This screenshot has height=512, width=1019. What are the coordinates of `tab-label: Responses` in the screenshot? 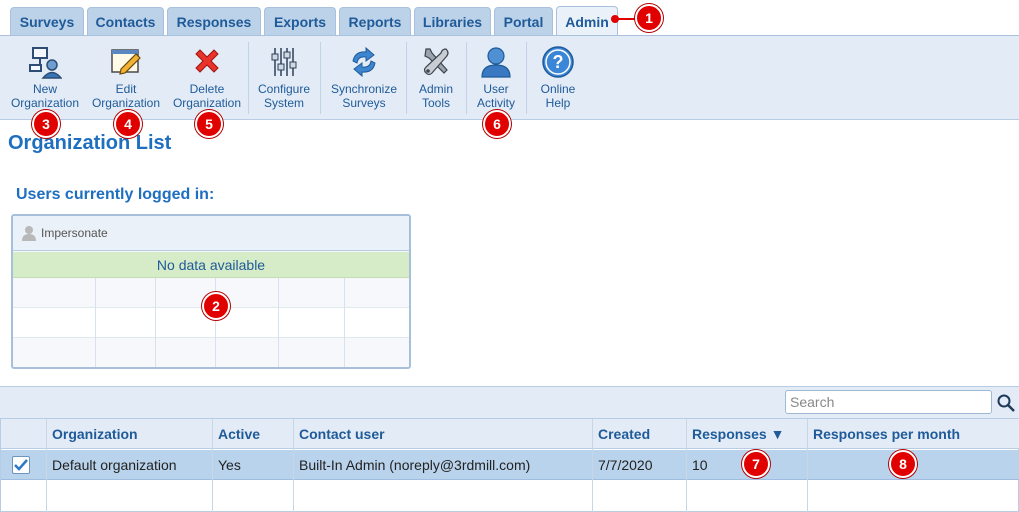 It's located at (214, 22).